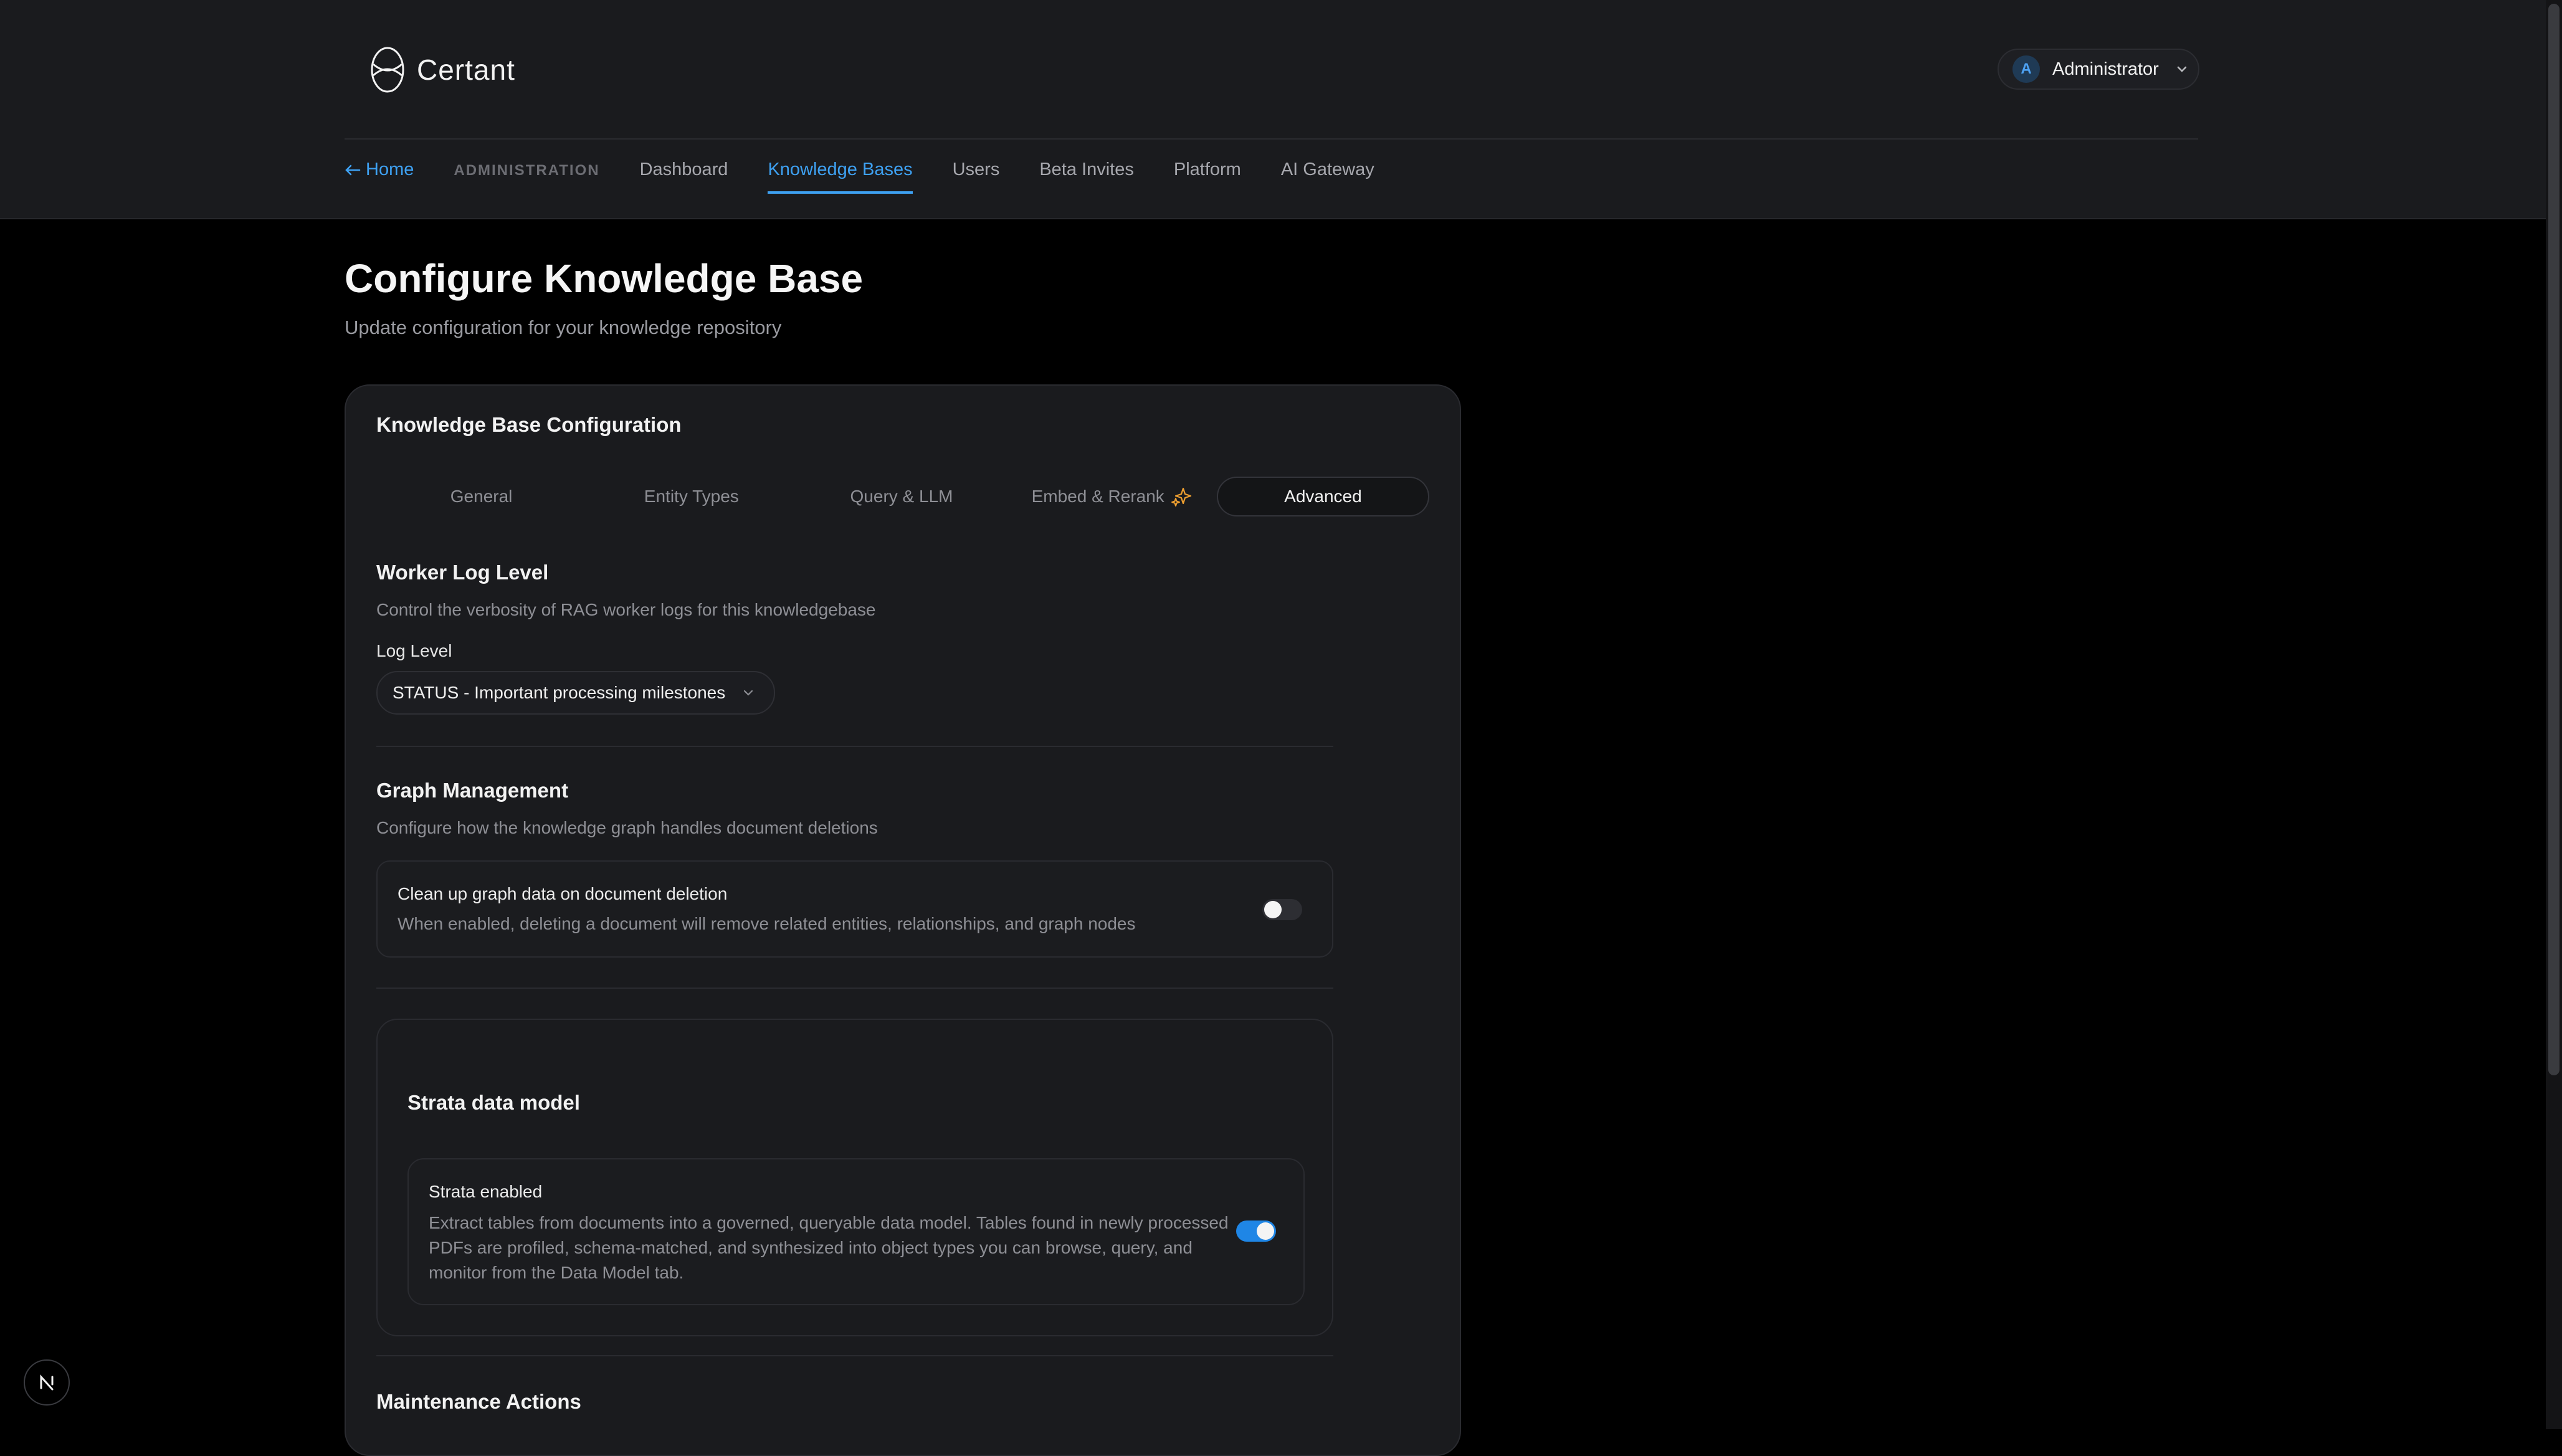 The height and width of the screenshot is (1456, 2562). Describe the element at coordinates (478, 1401) in the screenshot. I see `maintenance-actions-title: Maintenance Actions` at that location.